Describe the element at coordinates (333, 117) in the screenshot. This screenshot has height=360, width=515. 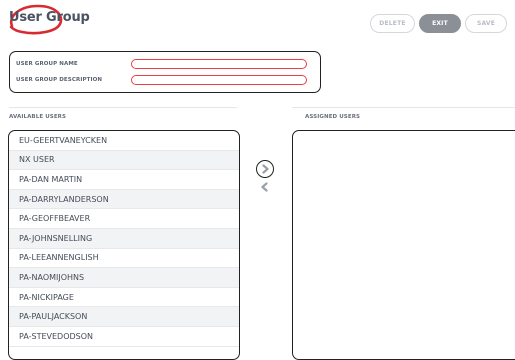
I see `assigned-users-label: ASSIGNED USERS` at that location.